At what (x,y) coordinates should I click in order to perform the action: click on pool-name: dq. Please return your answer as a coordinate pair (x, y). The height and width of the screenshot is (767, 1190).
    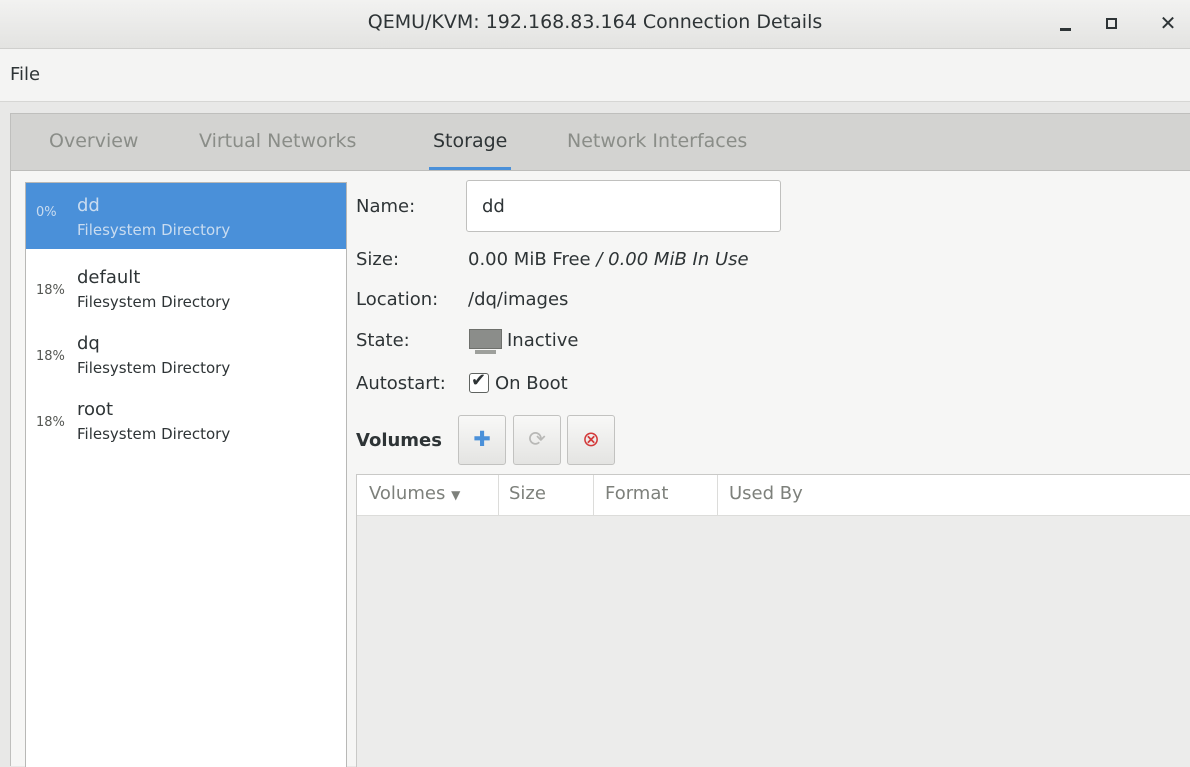
    Looking at the image, I should click on (88, 343).